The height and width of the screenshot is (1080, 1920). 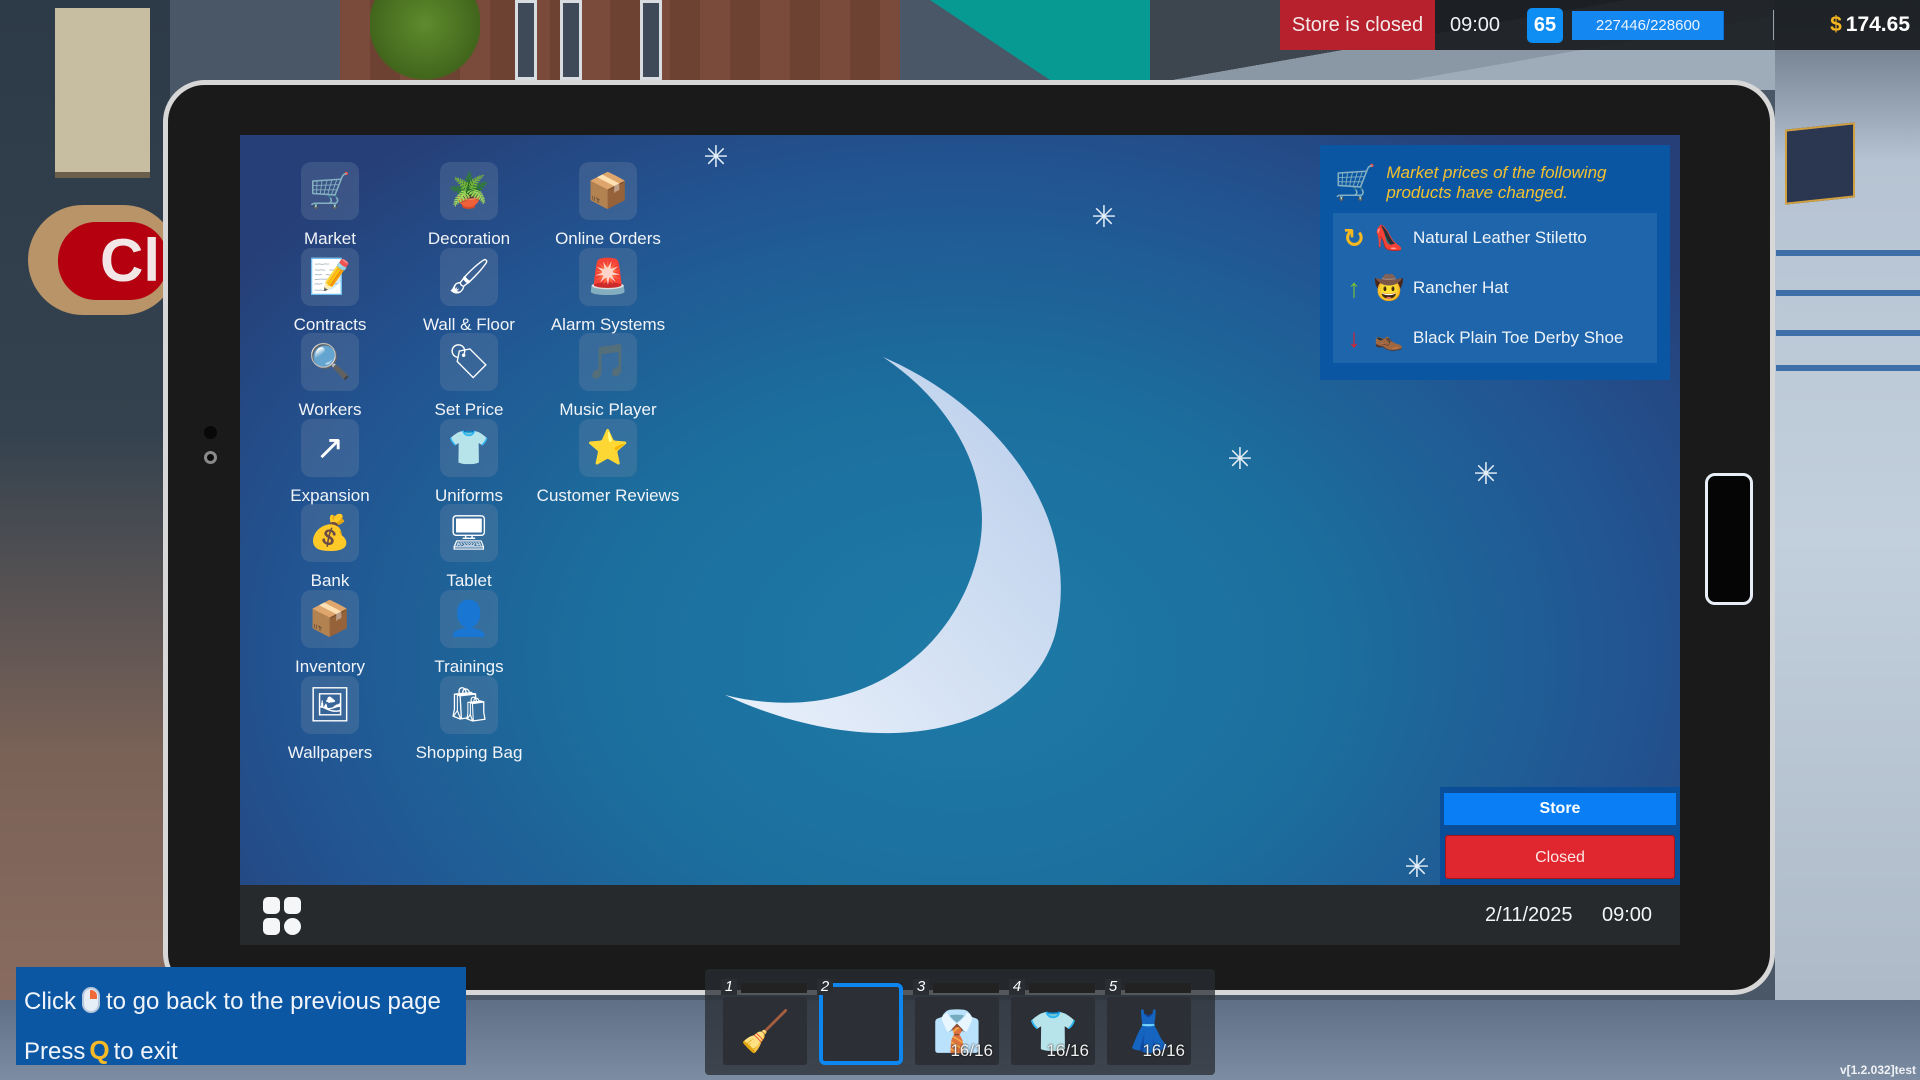 I want to click on product-name: Rancher Hat, so click(x=1461, y=287).